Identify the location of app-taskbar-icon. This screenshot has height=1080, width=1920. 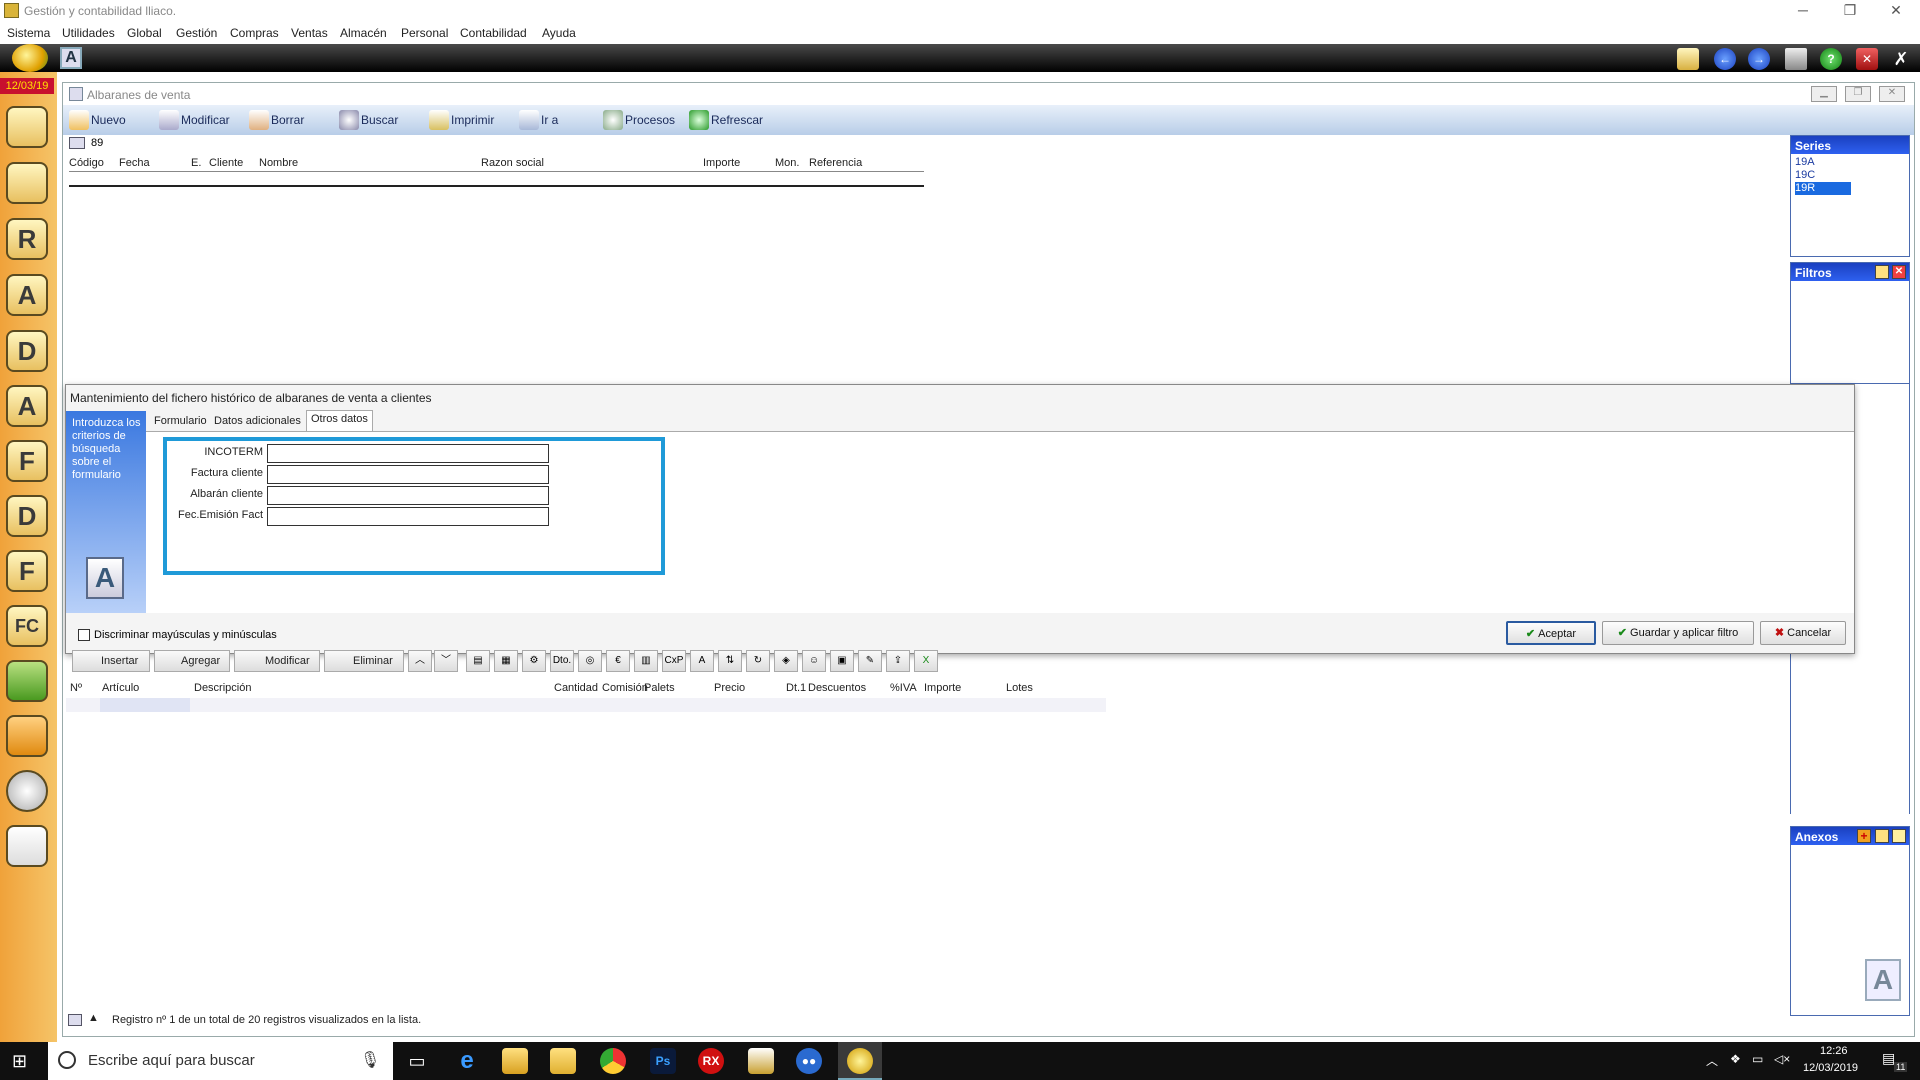
(761, 1061).